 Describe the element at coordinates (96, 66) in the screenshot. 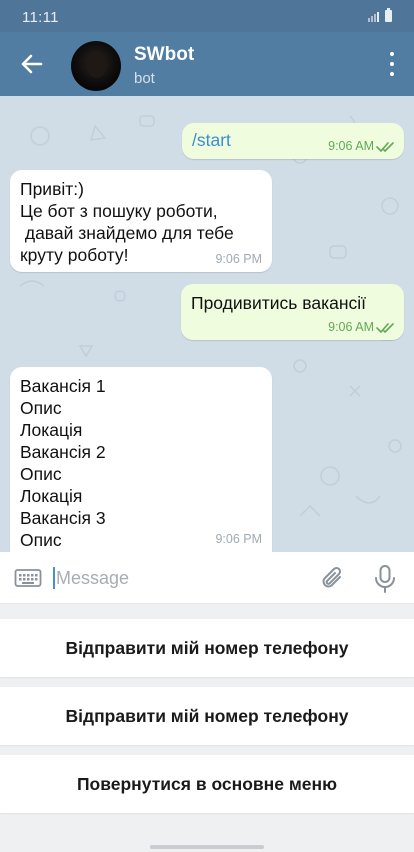

I see `avatar` at that location.